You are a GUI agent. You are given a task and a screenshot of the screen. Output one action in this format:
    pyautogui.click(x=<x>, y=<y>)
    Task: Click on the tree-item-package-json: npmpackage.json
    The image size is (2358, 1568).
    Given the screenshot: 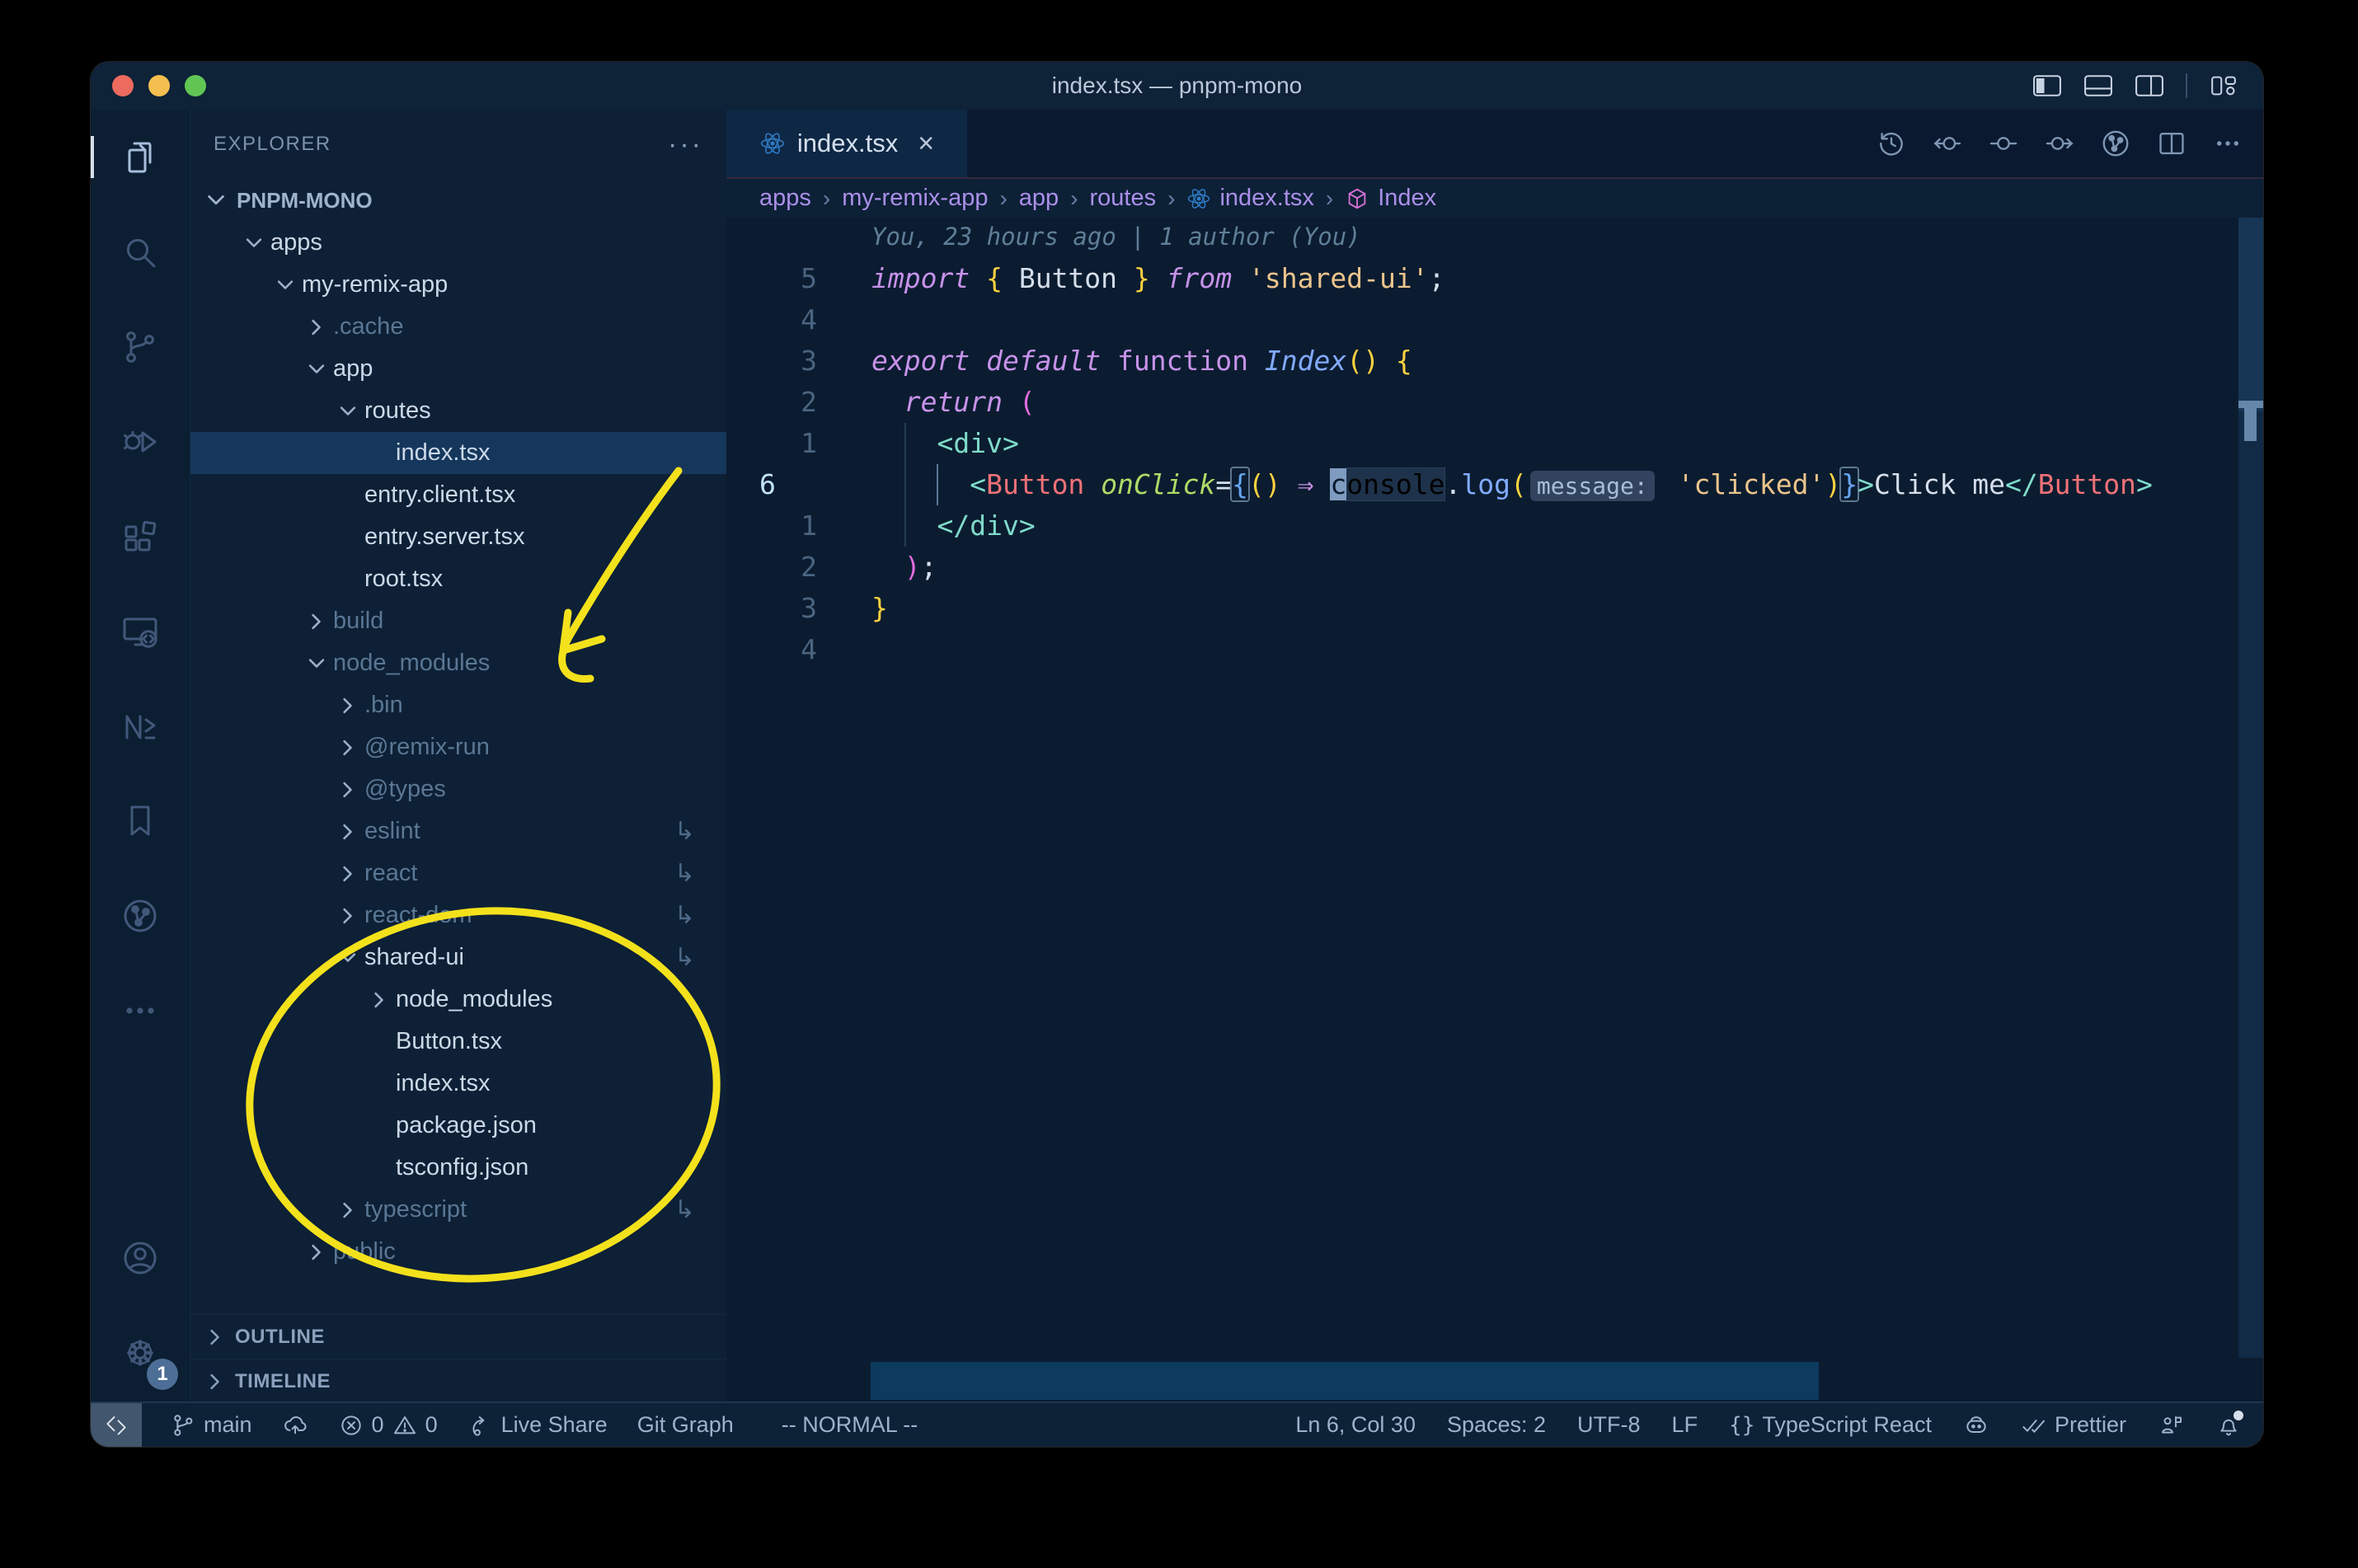 What is the action you would take?
    pyautogui.click(x=458, y=1126)
    